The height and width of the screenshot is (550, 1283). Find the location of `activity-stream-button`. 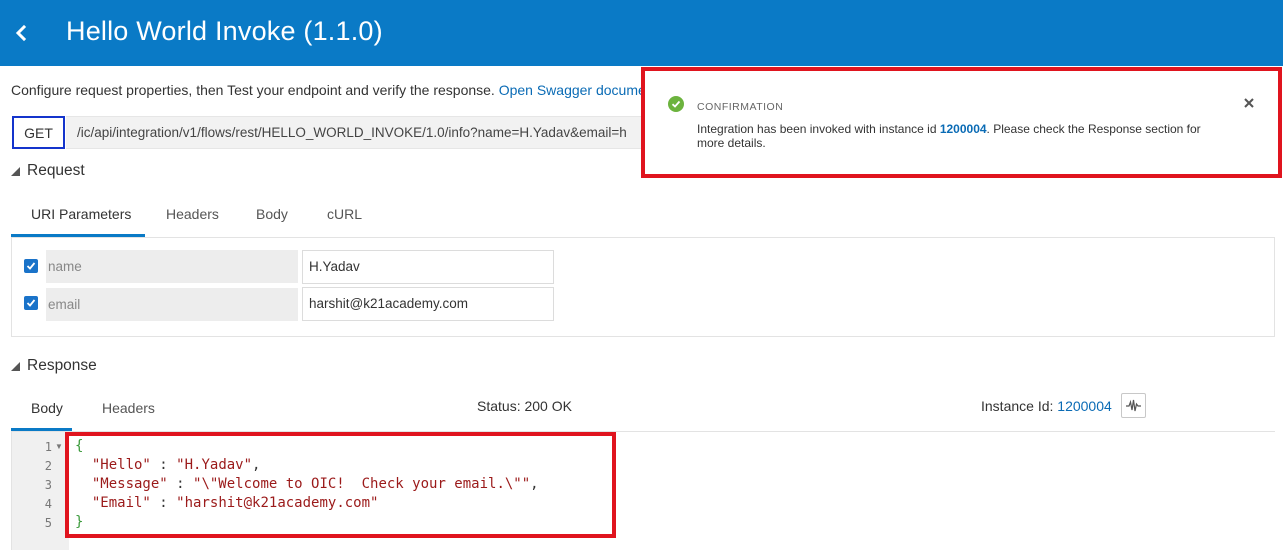

activity-stream-button is located at coordinates (1133, 405).